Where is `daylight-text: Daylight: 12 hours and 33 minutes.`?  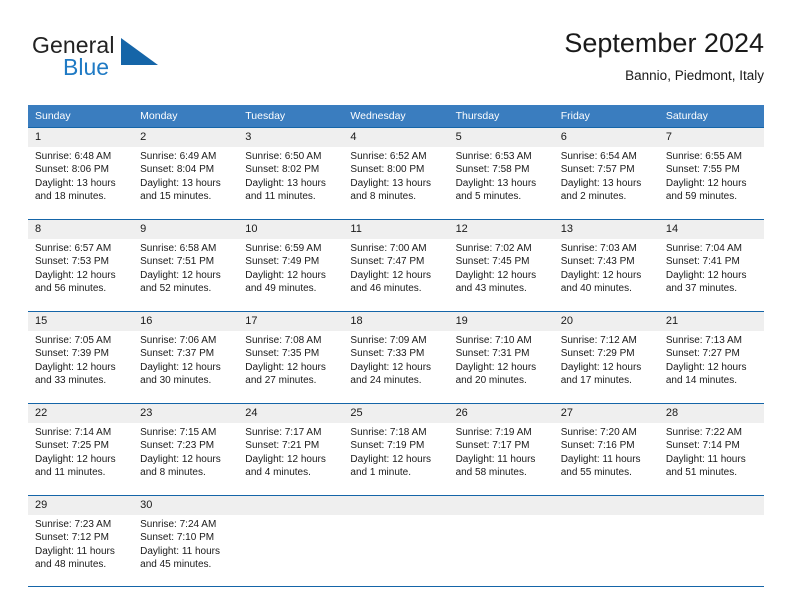 daylight-text: Daylight: 12 hours and 33 minutes. is located at coordinates (75, 374).